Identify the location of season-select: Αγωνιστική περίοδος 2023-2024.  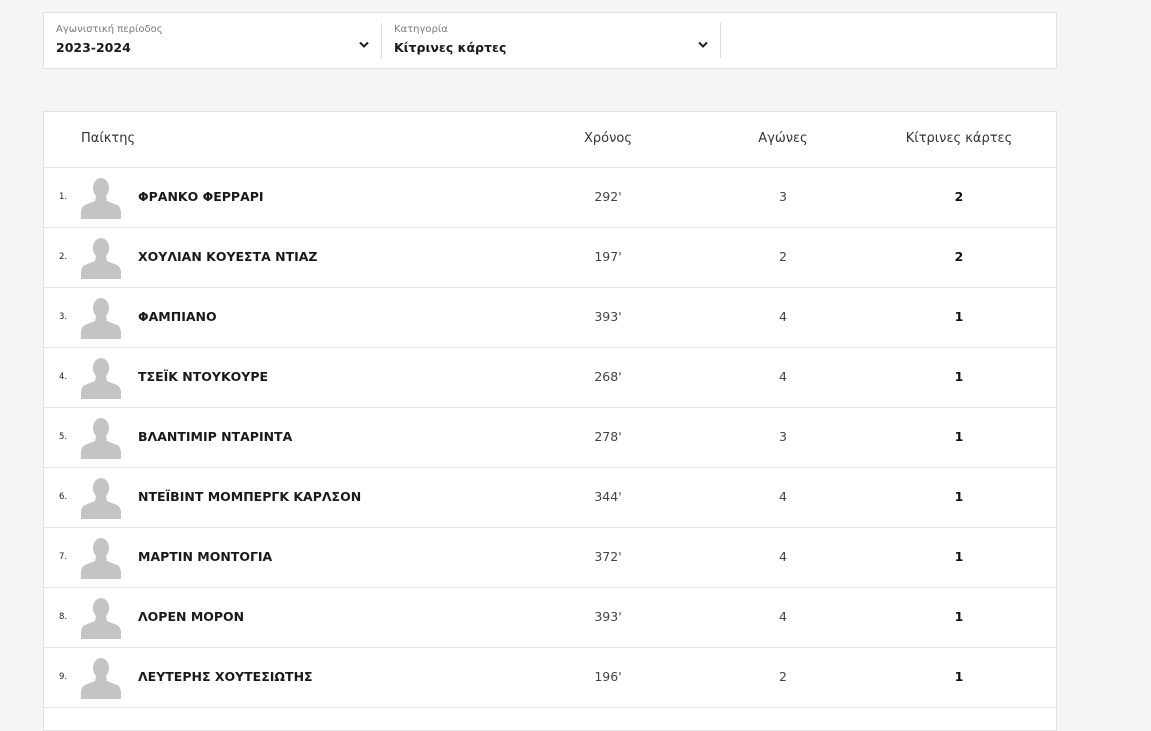
(212, 40).